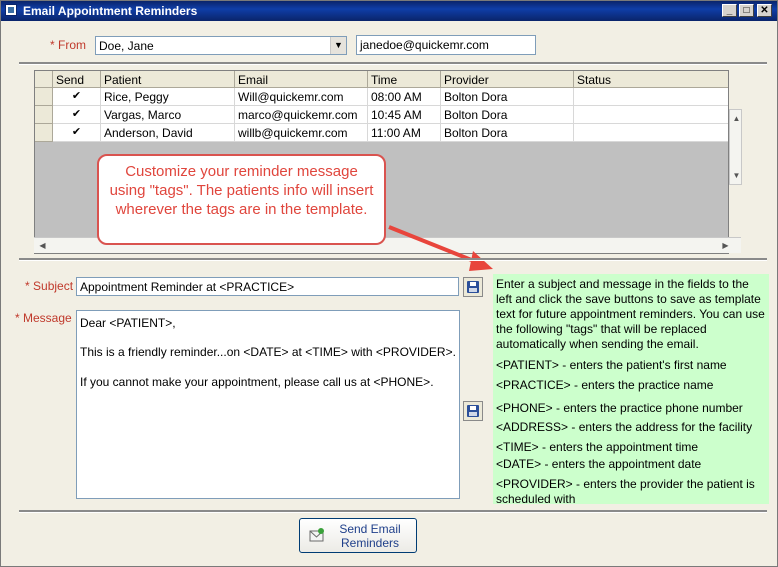  What do you see at coordinates (128, 323) in the screenshot?
I see `message-line: Dear <PATIENT>,` at bounding box center [128, 323].